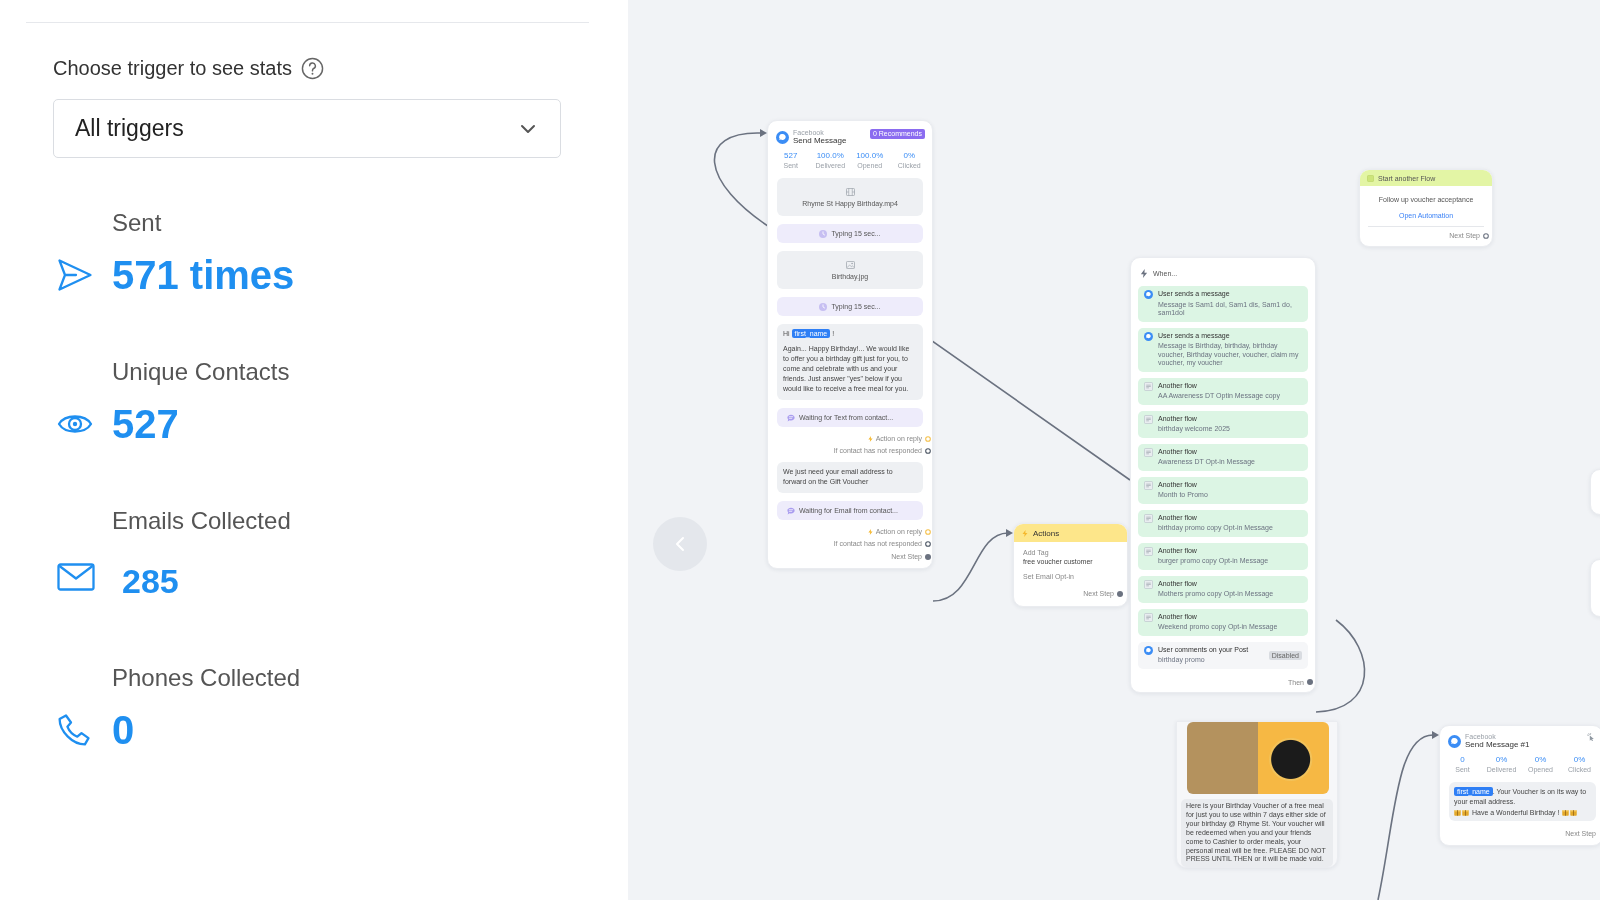  What do you see at coordinates (1497, 745) in the screenshot?
I see `node-title: Send Message #1` at bounding box center [1497, 745].